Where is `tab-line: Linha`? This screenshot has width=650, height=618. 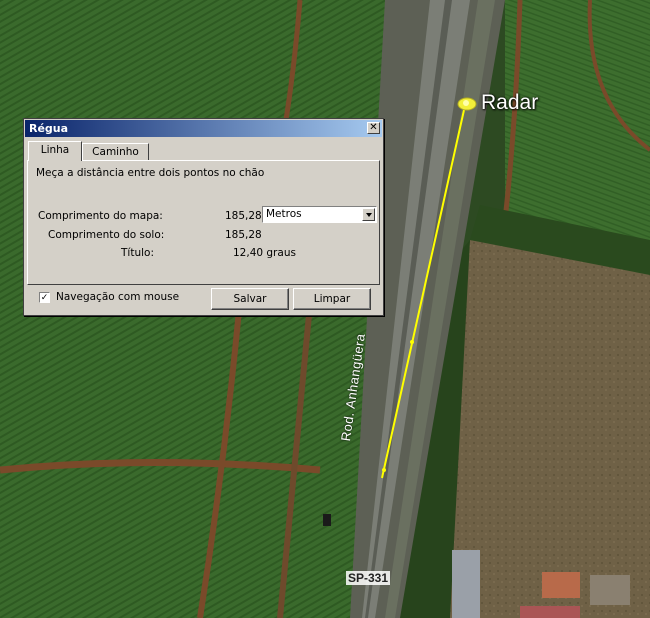 tab-line: Linha is located at coordinates (55, 151).